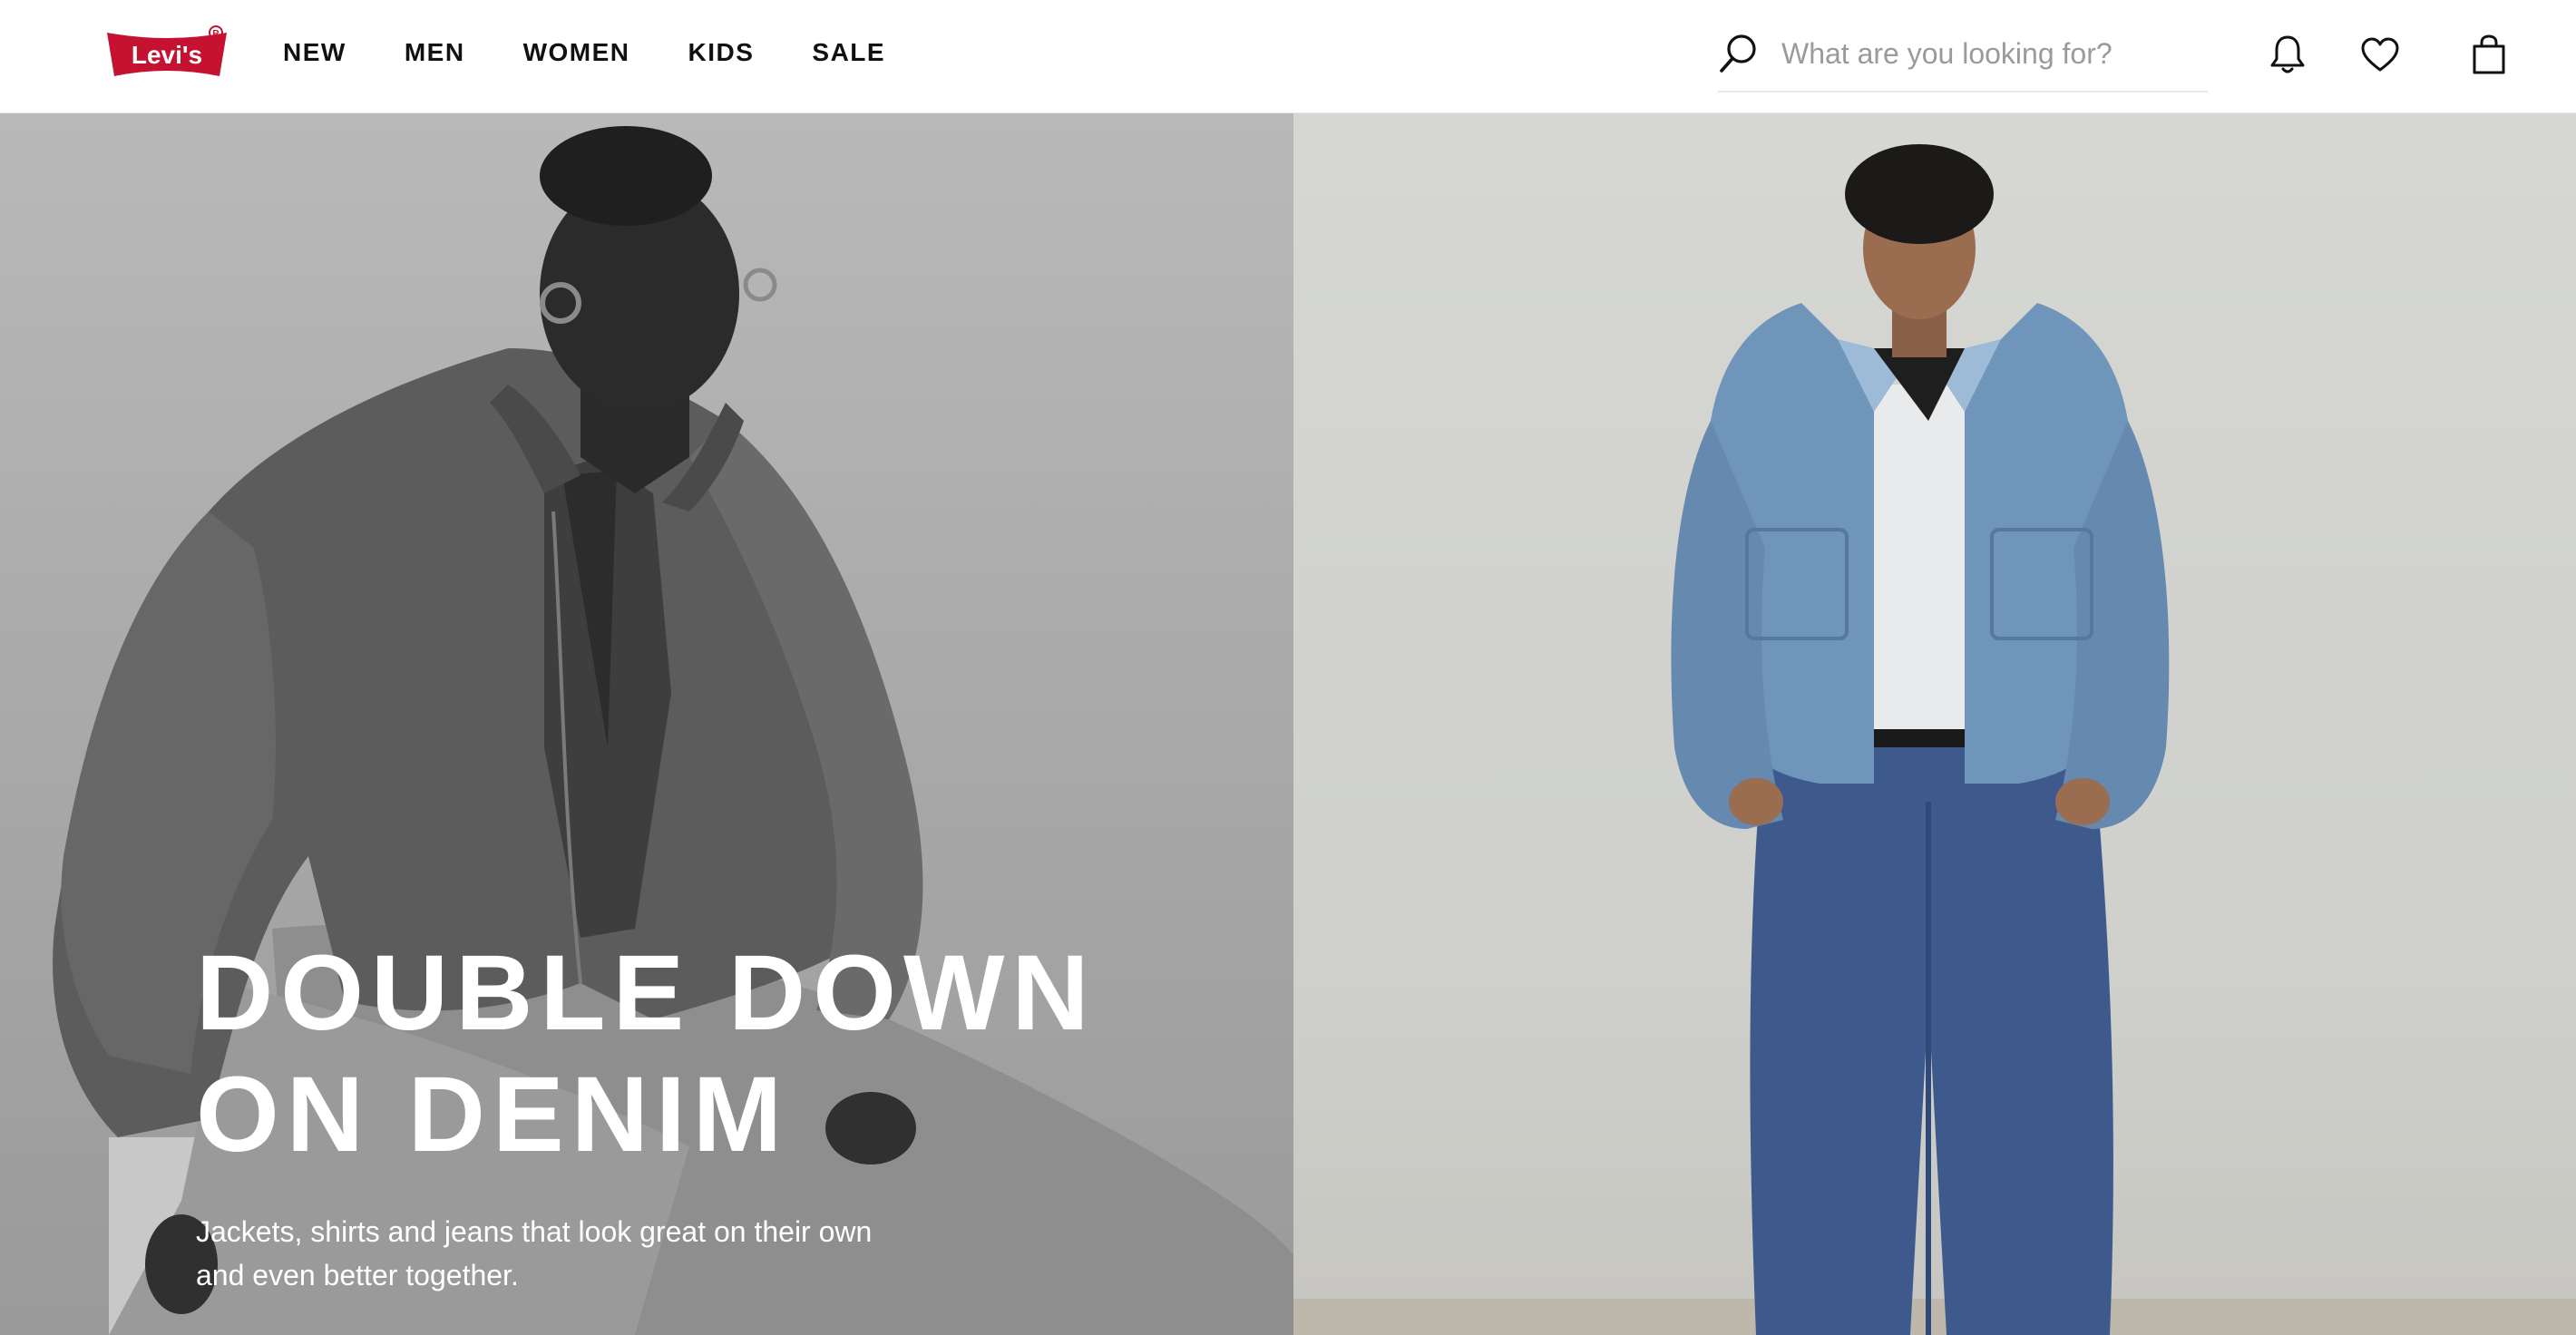  Describe the element at coordinates (721, 52) in the screenshot. I see `nav-item-kids: KIDS` at that location.